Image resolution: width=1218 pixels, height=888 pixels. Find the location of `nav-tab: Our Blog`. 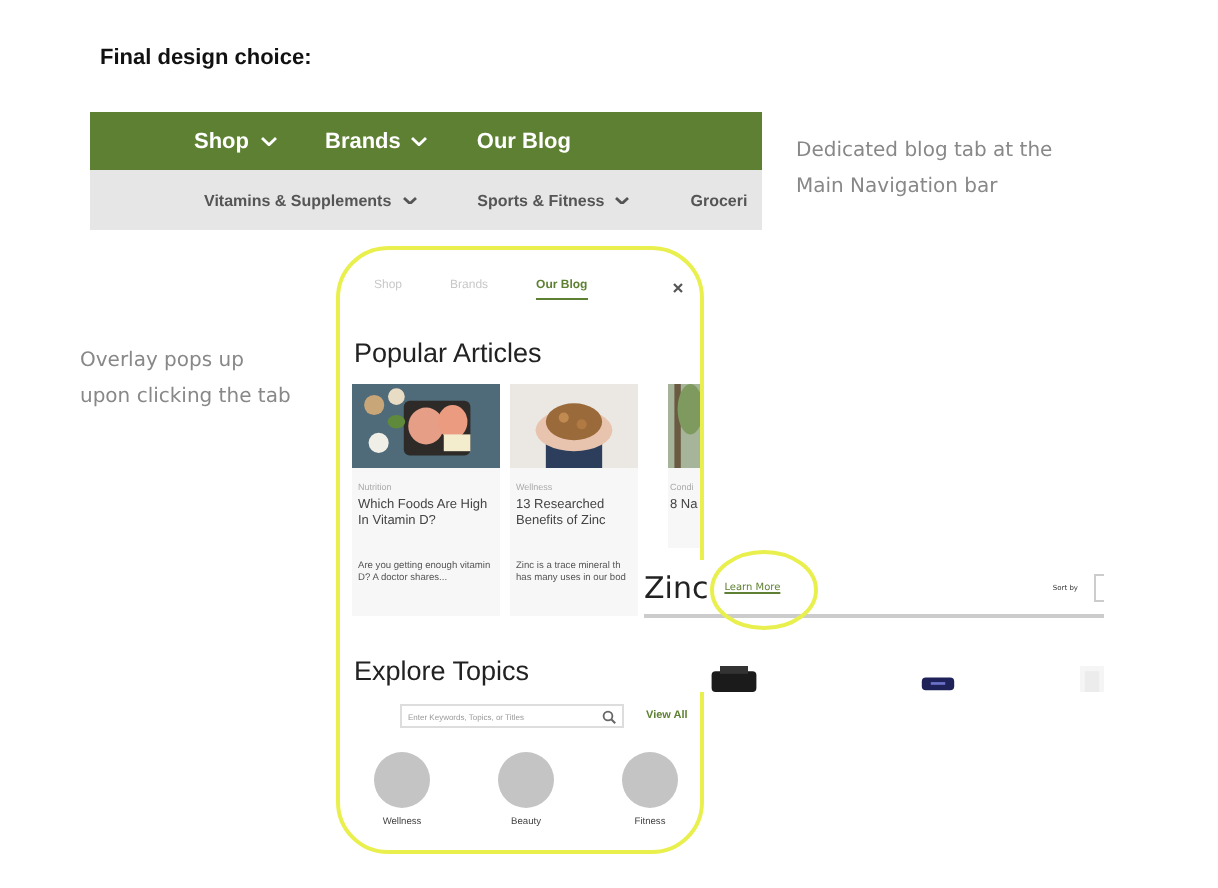

nav-tab: Our Blog is located at coordinates (523, 141).